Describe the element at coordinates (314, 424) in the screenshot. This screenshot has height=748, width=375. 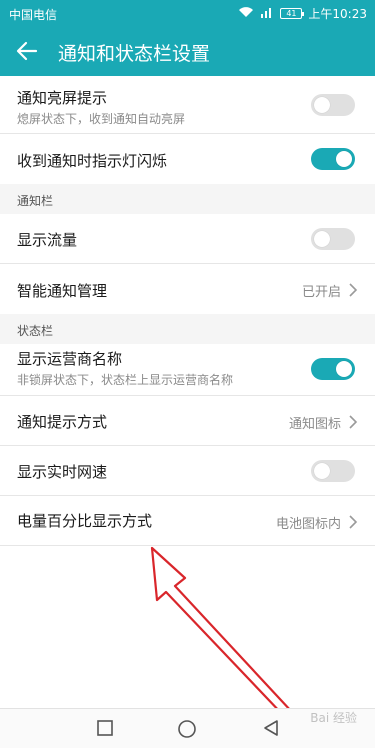
I see `setting-value: 通知图标` at that location.